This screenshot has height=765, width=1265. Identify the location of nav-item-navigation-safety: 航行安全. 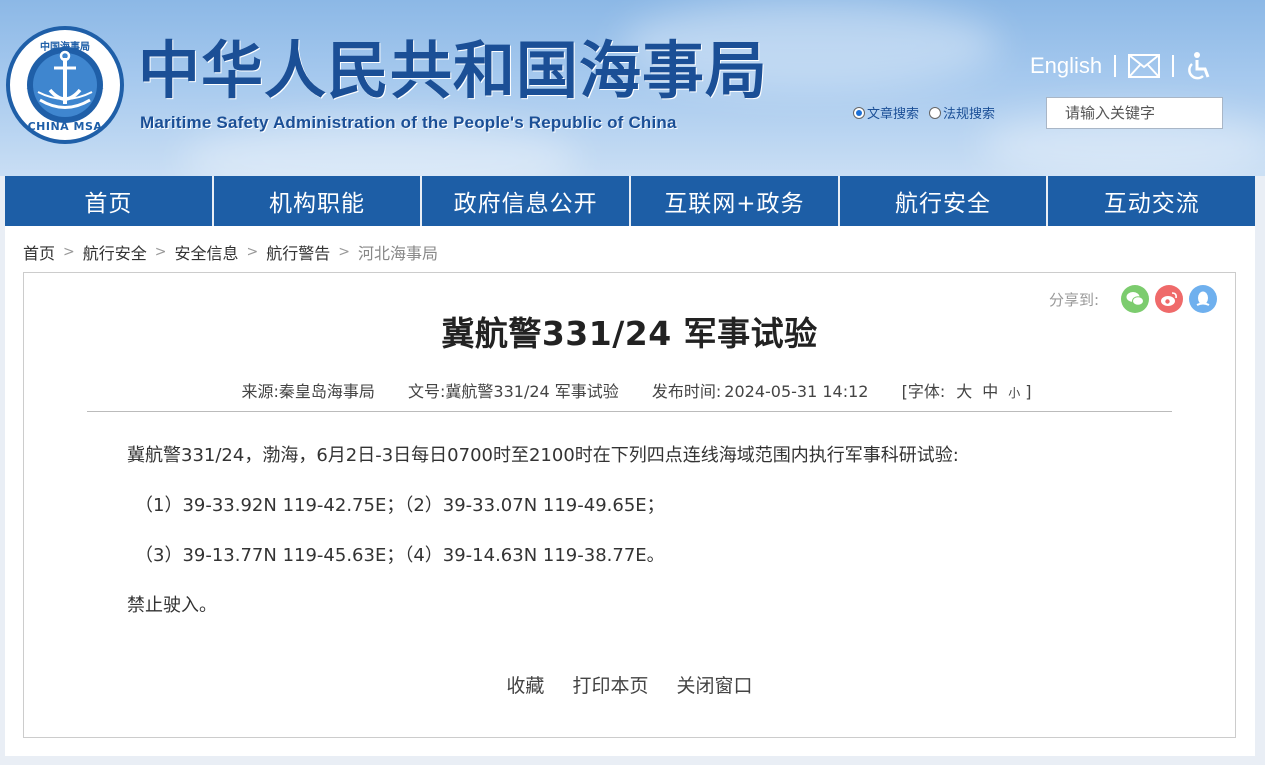
(944, 201).